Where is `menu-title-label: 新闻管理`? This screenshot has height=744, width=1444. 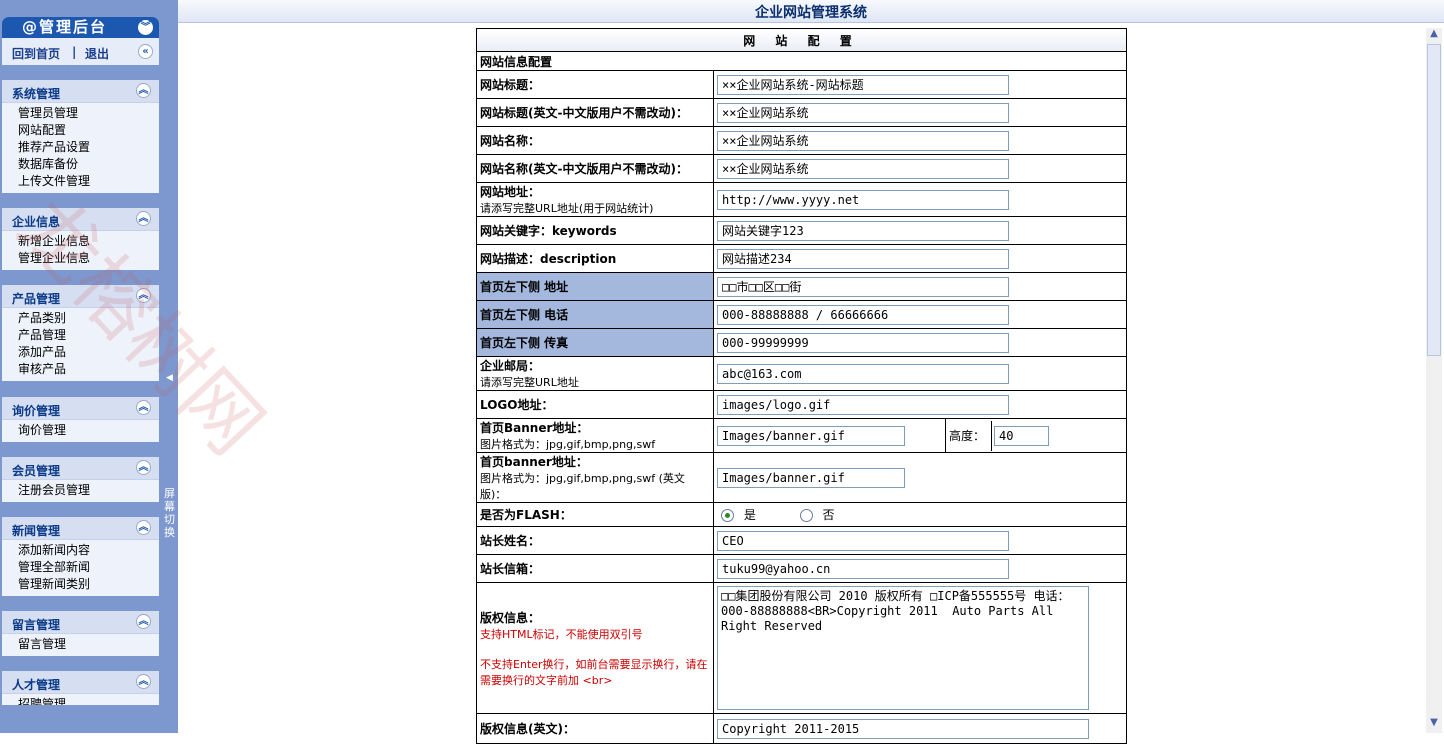 menu-title-label: 新闻管理 is located at coordinates (36, 531).